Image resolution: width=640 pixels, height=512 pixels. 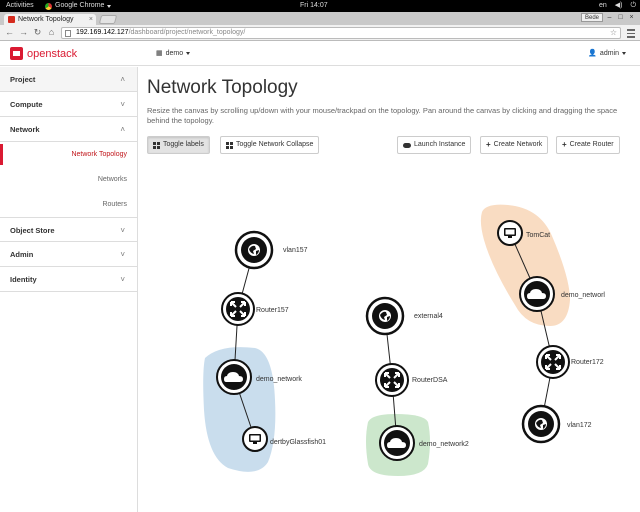 What do you see at coordinates (68, 104) in the screenshot?
I see `sidebar-section-compute: Compute ˅` at bounding box center [68, 104].